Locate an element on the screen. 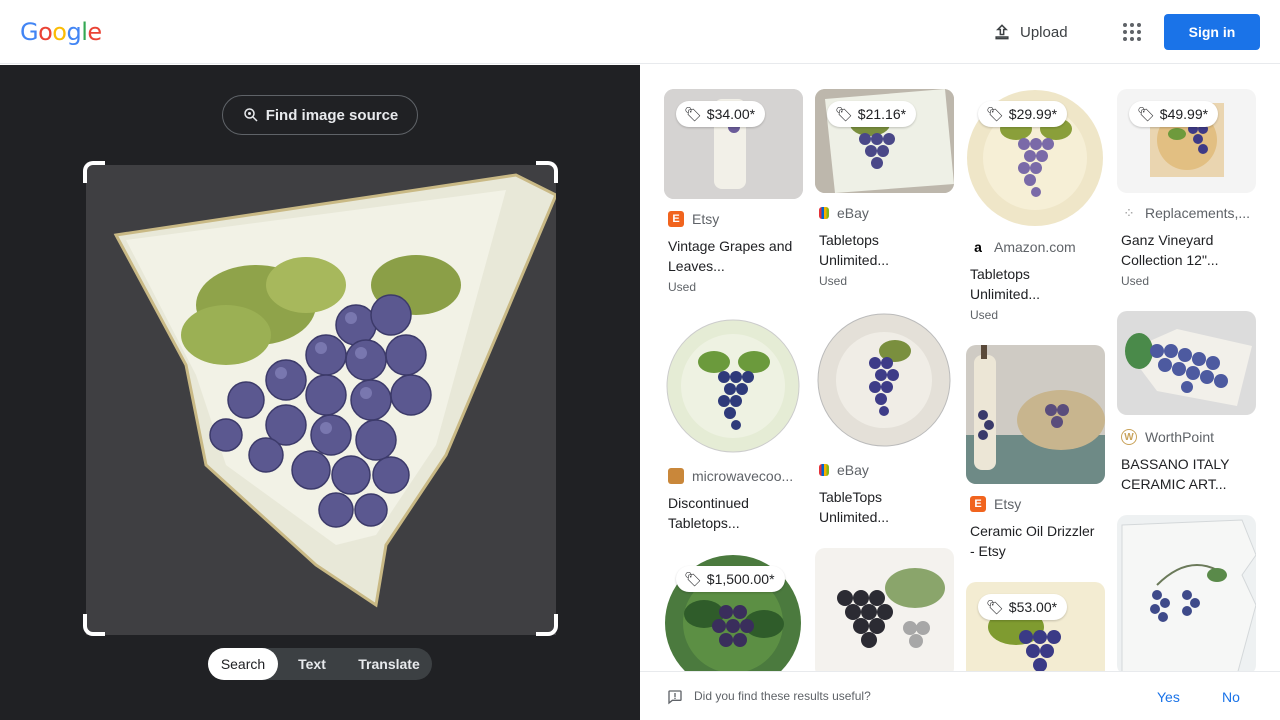  price-badge: 🏷 $29.99* is located at coordinates (1023, 114).